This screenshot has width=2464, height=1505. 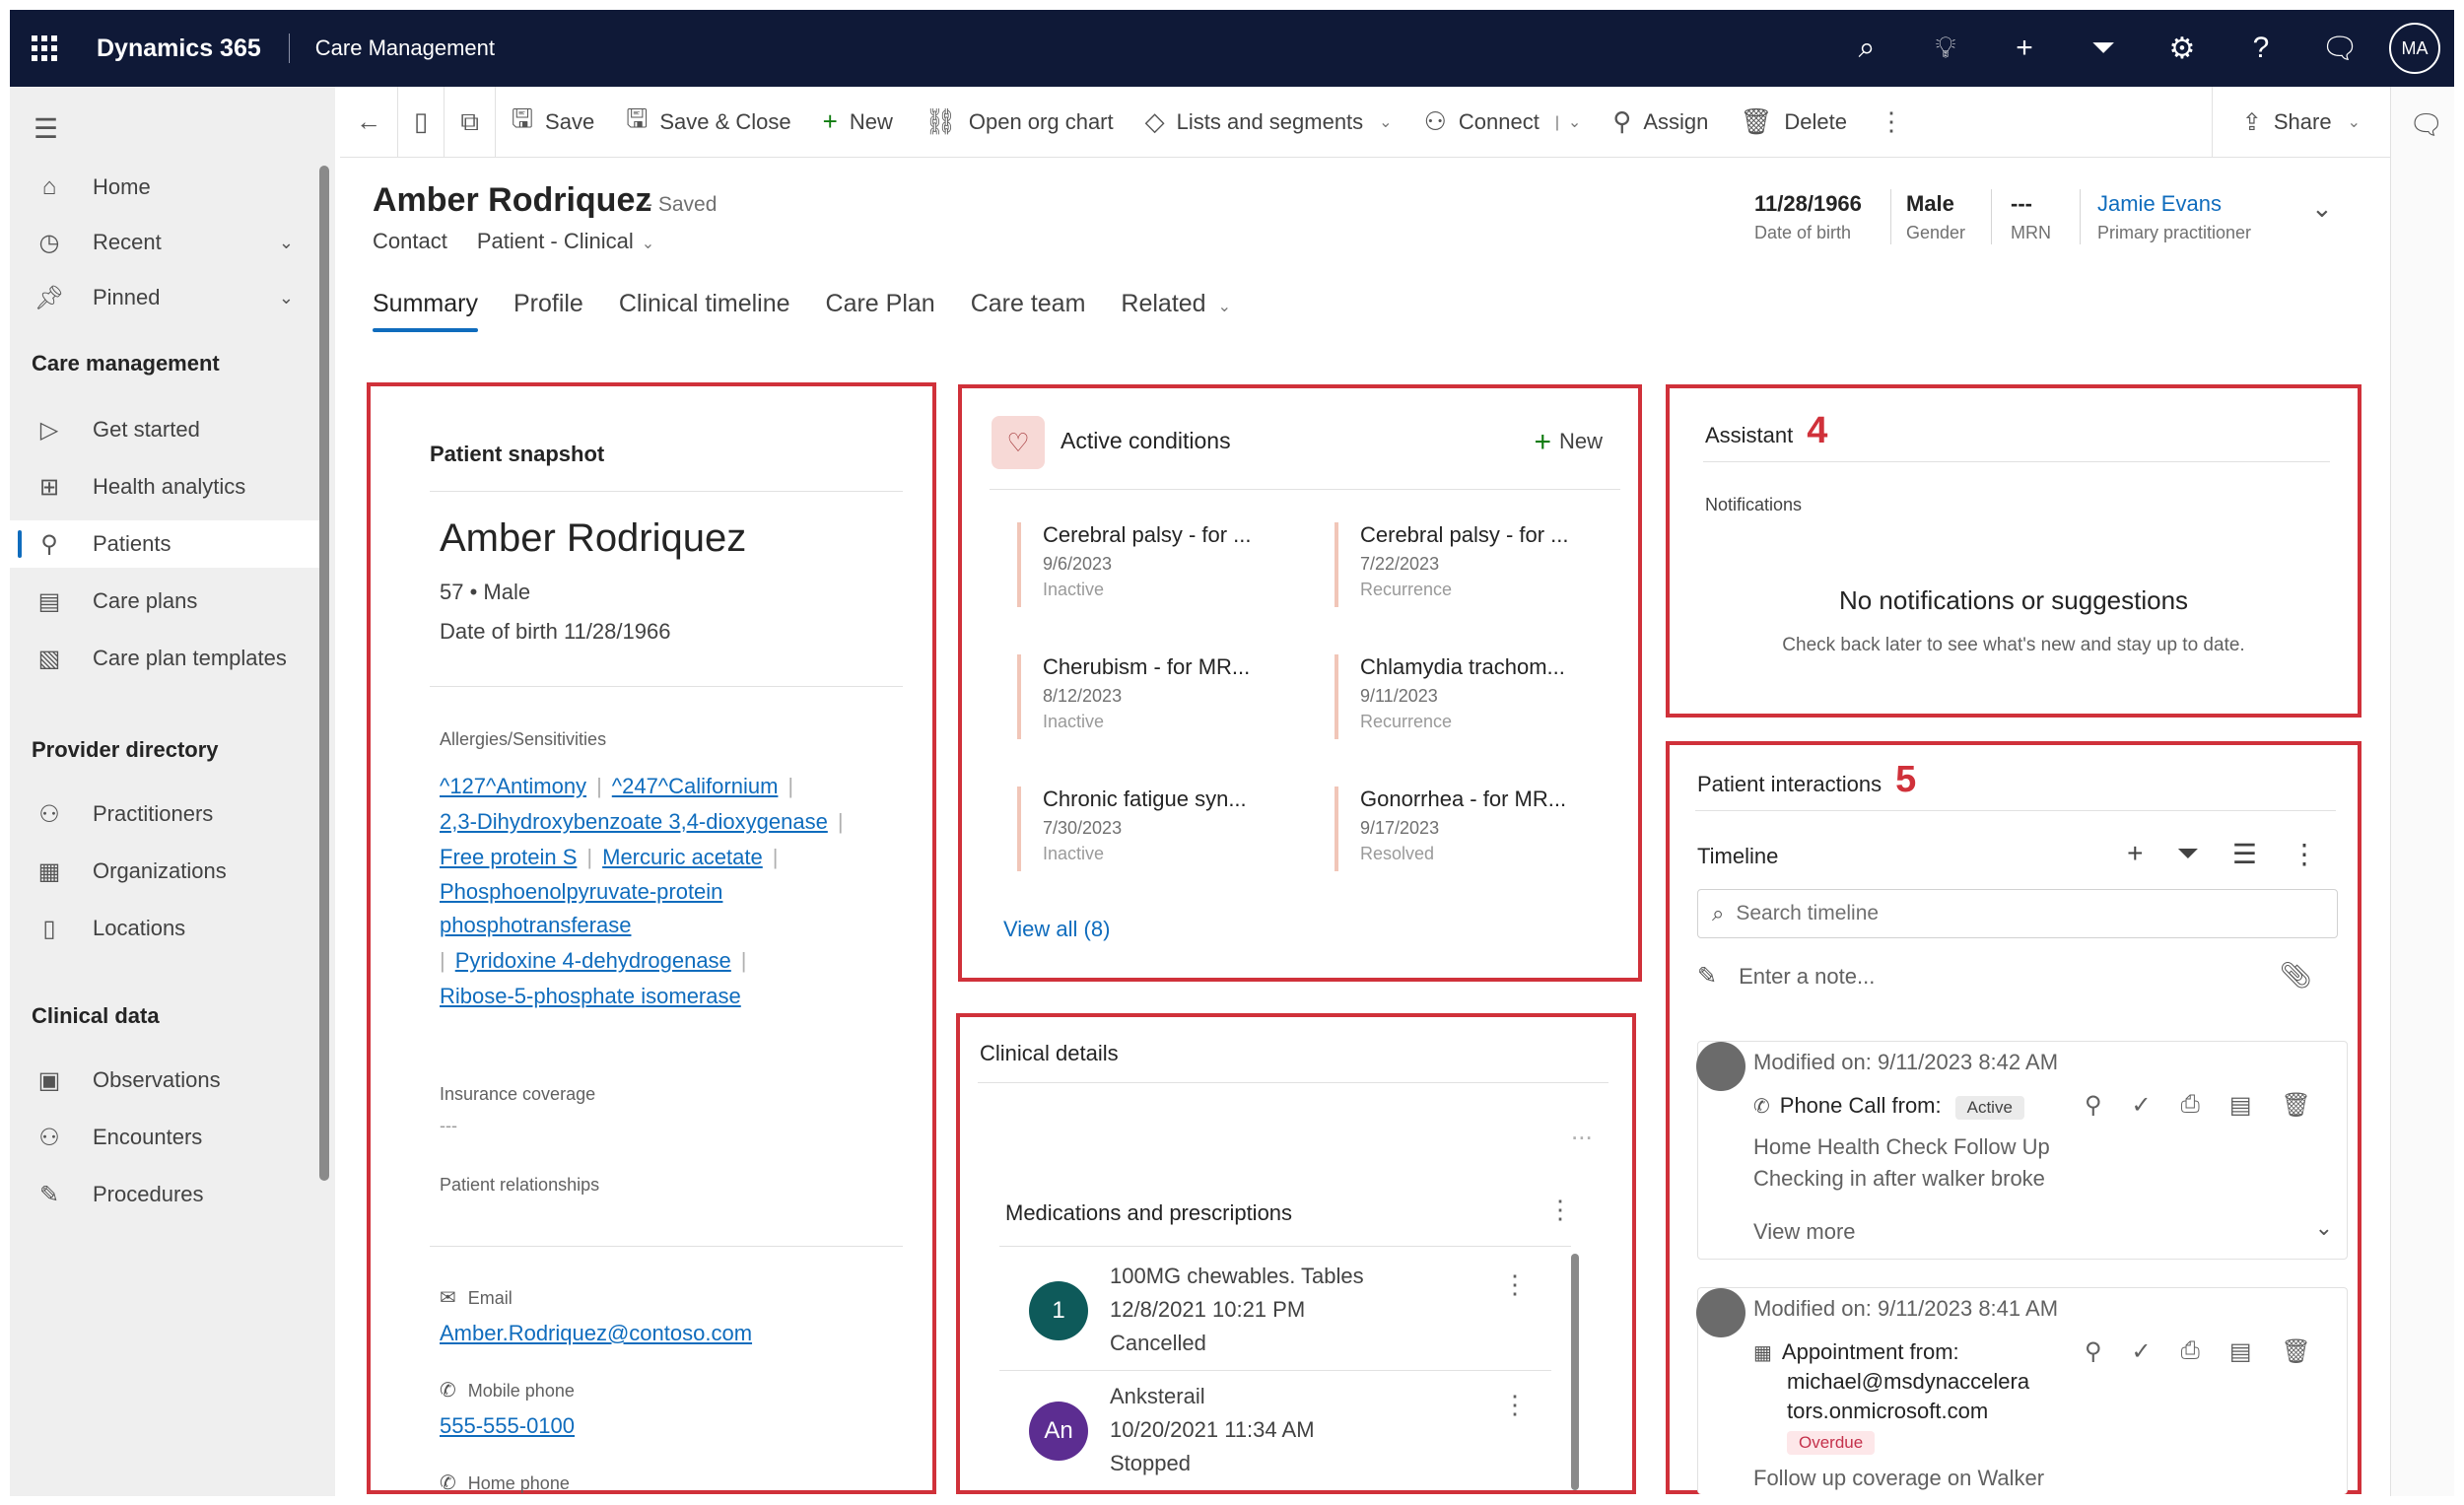 What do you see at coordinates (1019, 122) in the screenshot?
I see `open-org-chart-button: ⛓︎ Open org chart` at bounding box center [1019, 122].